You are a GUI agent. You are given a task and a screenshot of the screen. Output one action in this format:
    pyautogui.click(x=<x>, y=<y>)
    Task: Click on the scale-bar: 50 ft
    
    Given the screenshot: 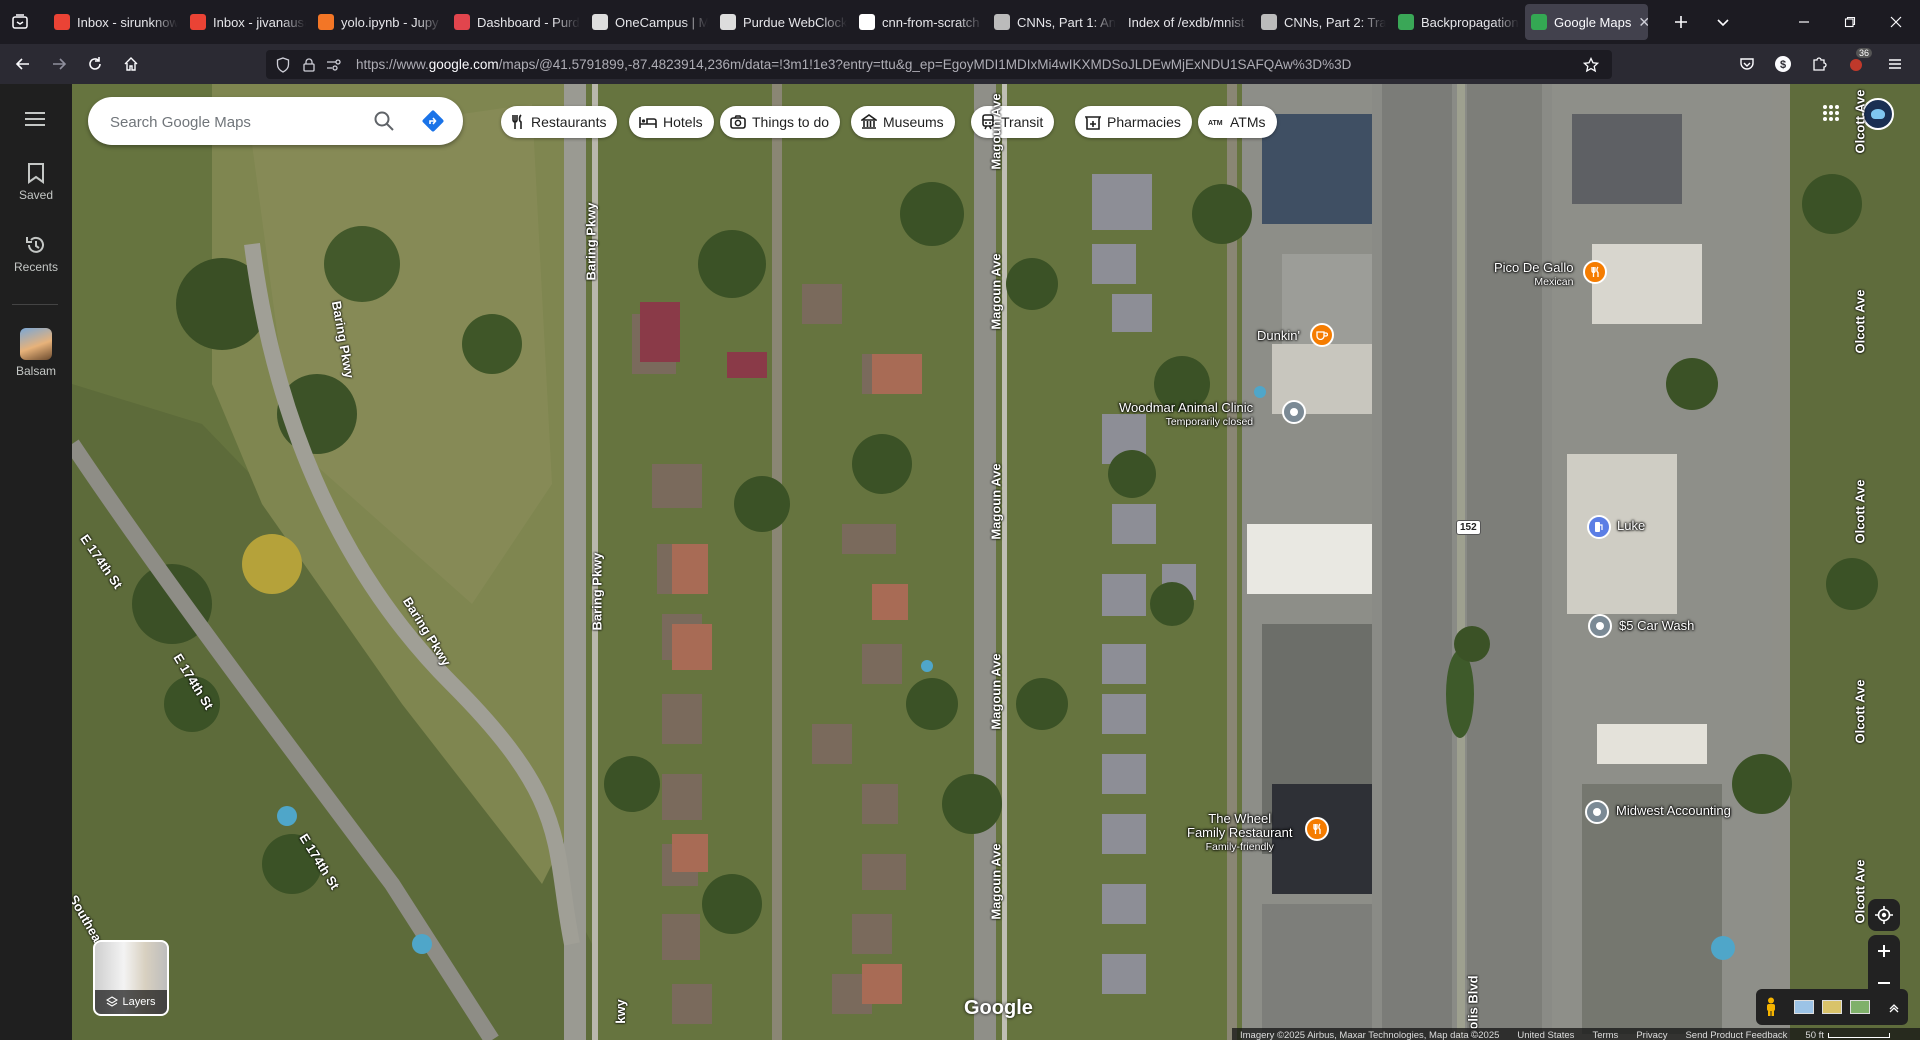 What is the action you would take?
    pyautogui.click(x=1847, y=1035)
    